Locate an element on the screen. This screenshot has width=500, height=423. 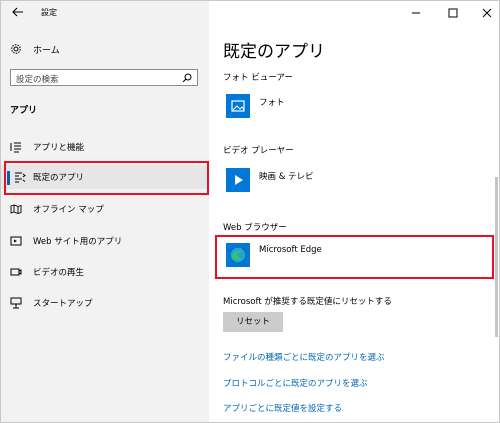
list-icon is located at coordinates (15, 147).